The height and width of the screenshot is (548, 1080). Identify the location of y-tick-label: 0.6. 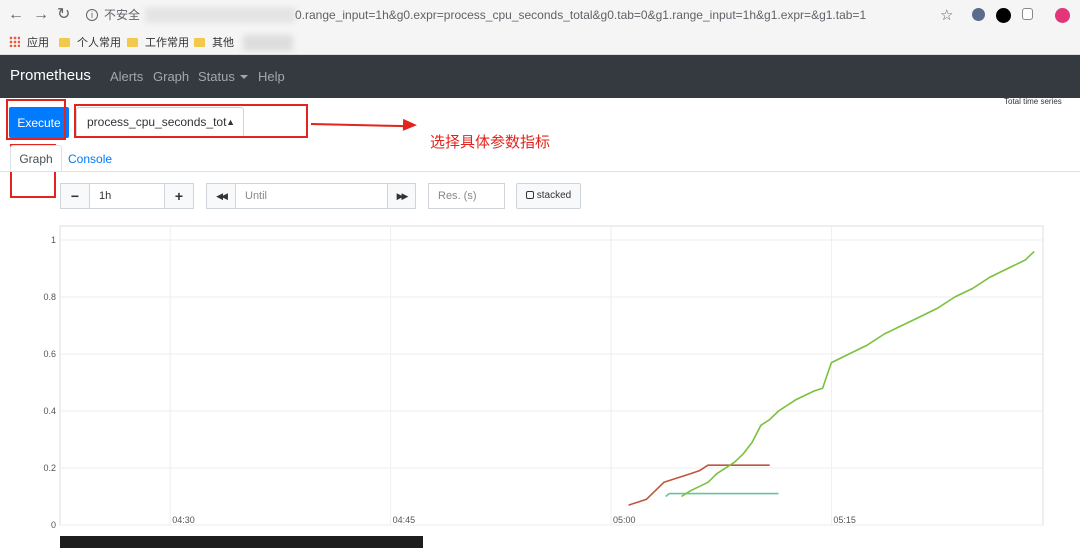
(49, 354).